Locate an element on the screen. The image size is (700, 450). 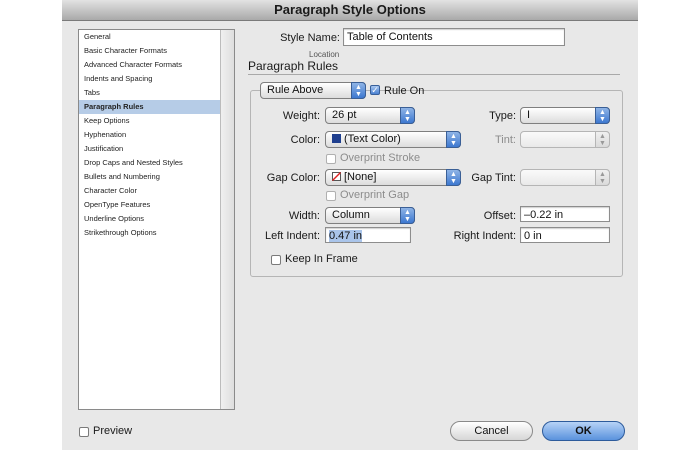
left-indent-label: Left Indent: is located at coordinates (292, 236).